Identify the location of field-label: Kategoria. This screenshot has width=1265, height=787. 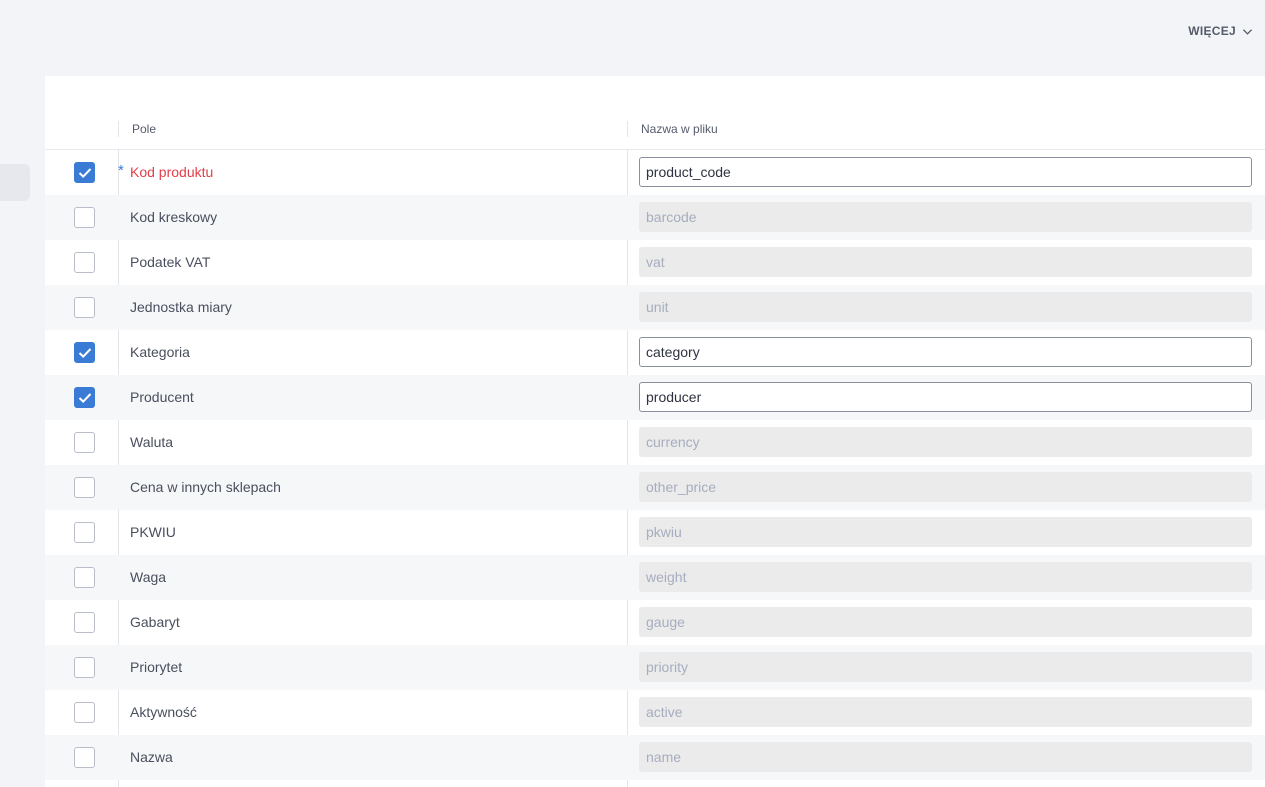
(160, 352).